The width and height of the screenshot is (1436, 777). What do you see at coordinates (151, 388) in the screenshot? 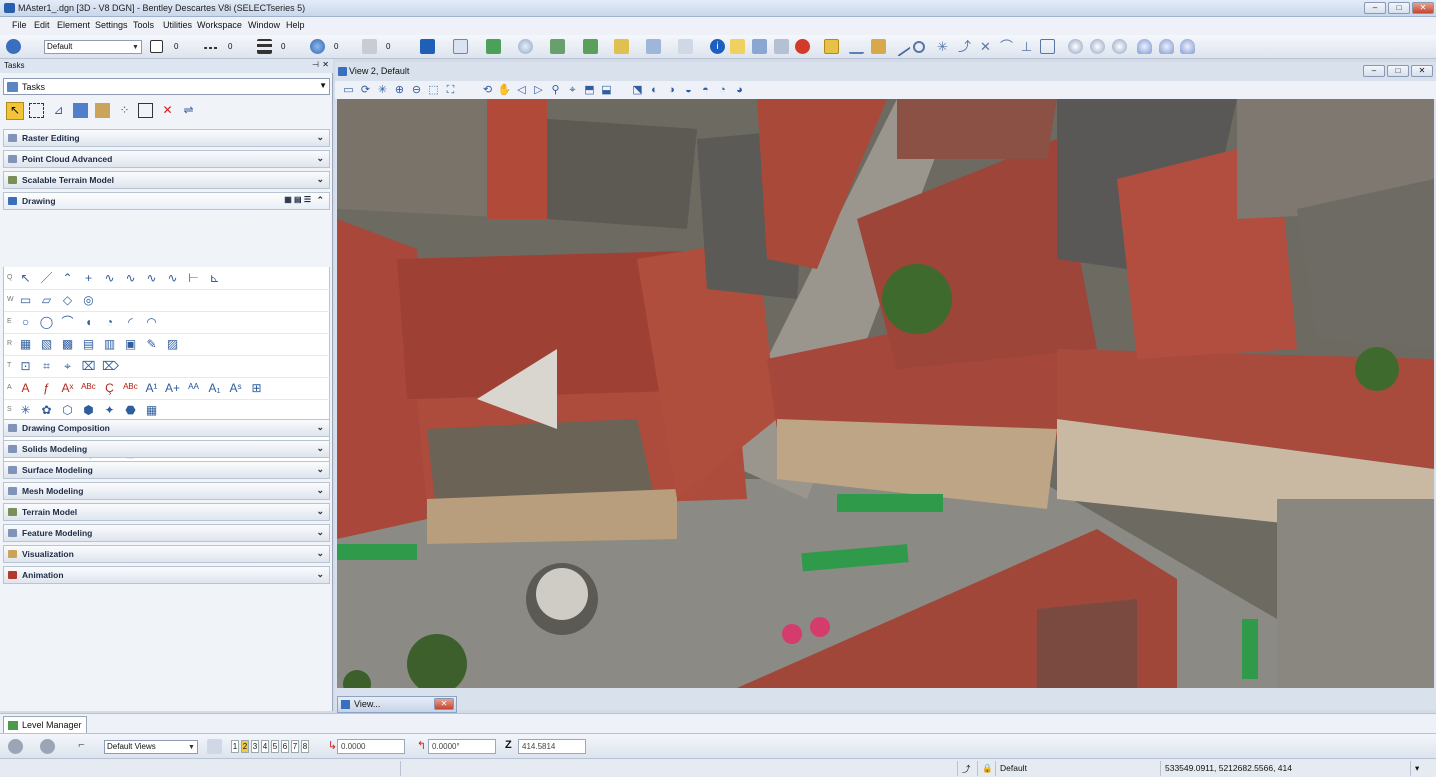
I see `text-display-icon: A¹` at bounding box center [151, 388].